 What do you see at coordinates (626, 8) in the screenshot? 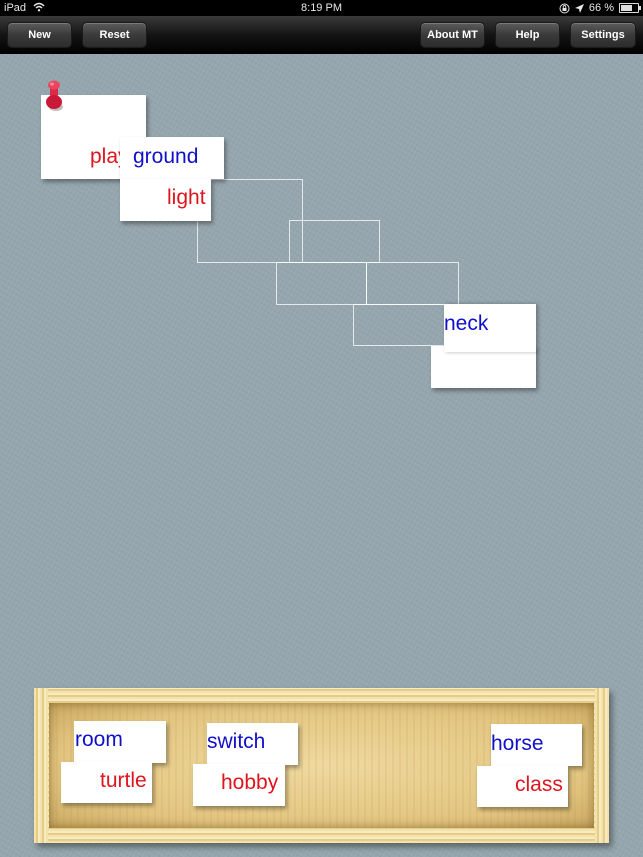
I see `battery-fill` at bounding box center [626, 8].